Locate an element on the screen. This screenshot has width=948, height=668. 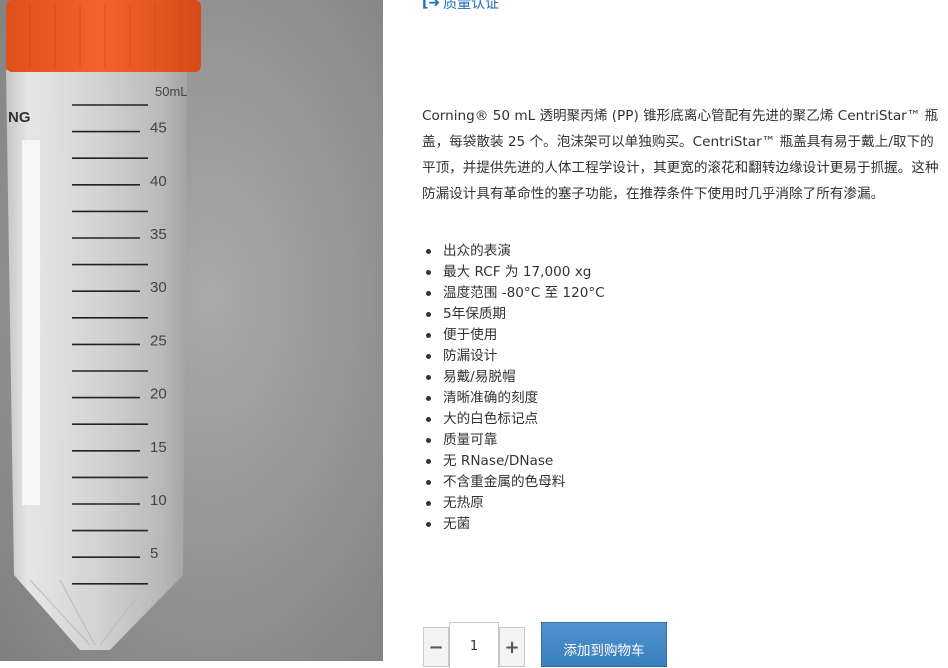
graduation-label: 5 is located at coordinates (154, 553).